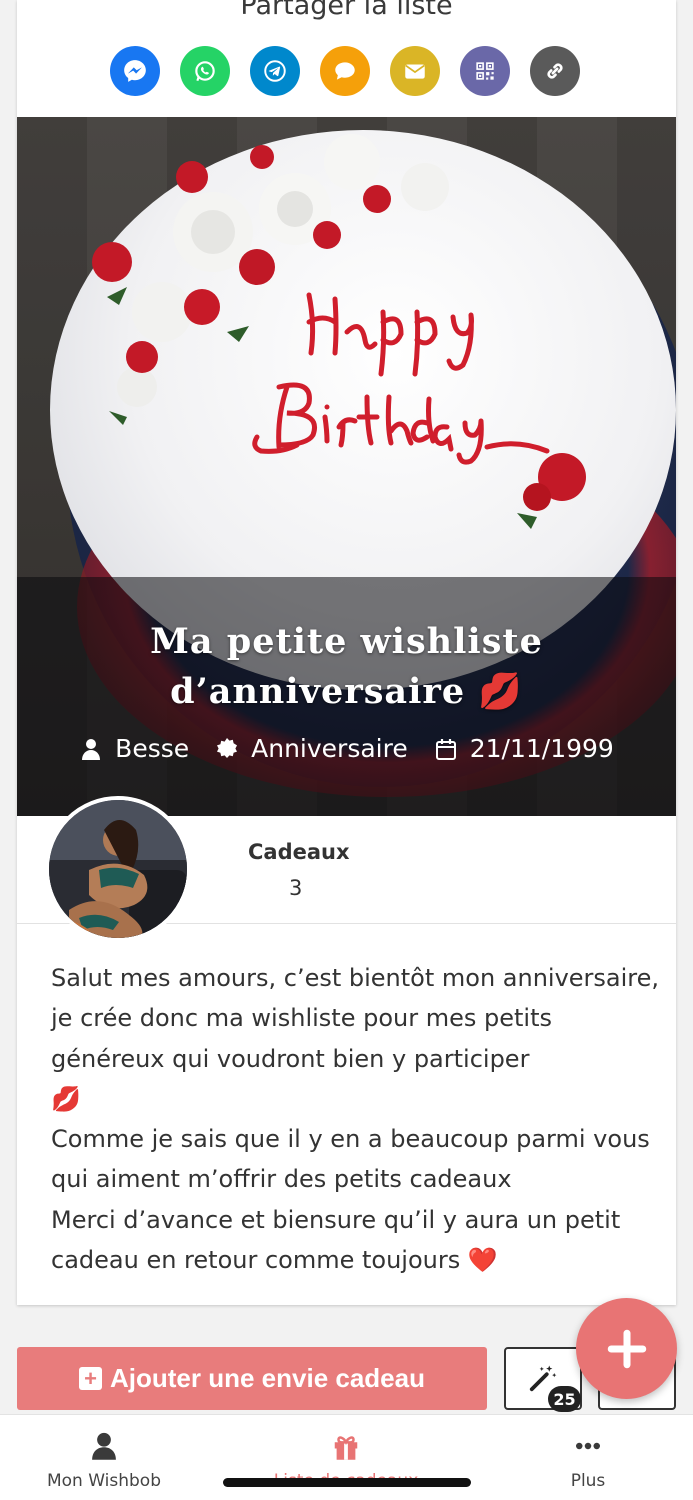 This screenshot has height=1500, width=693. I want to click on stats-bar: Cadeaux 3, so click(346, 869).